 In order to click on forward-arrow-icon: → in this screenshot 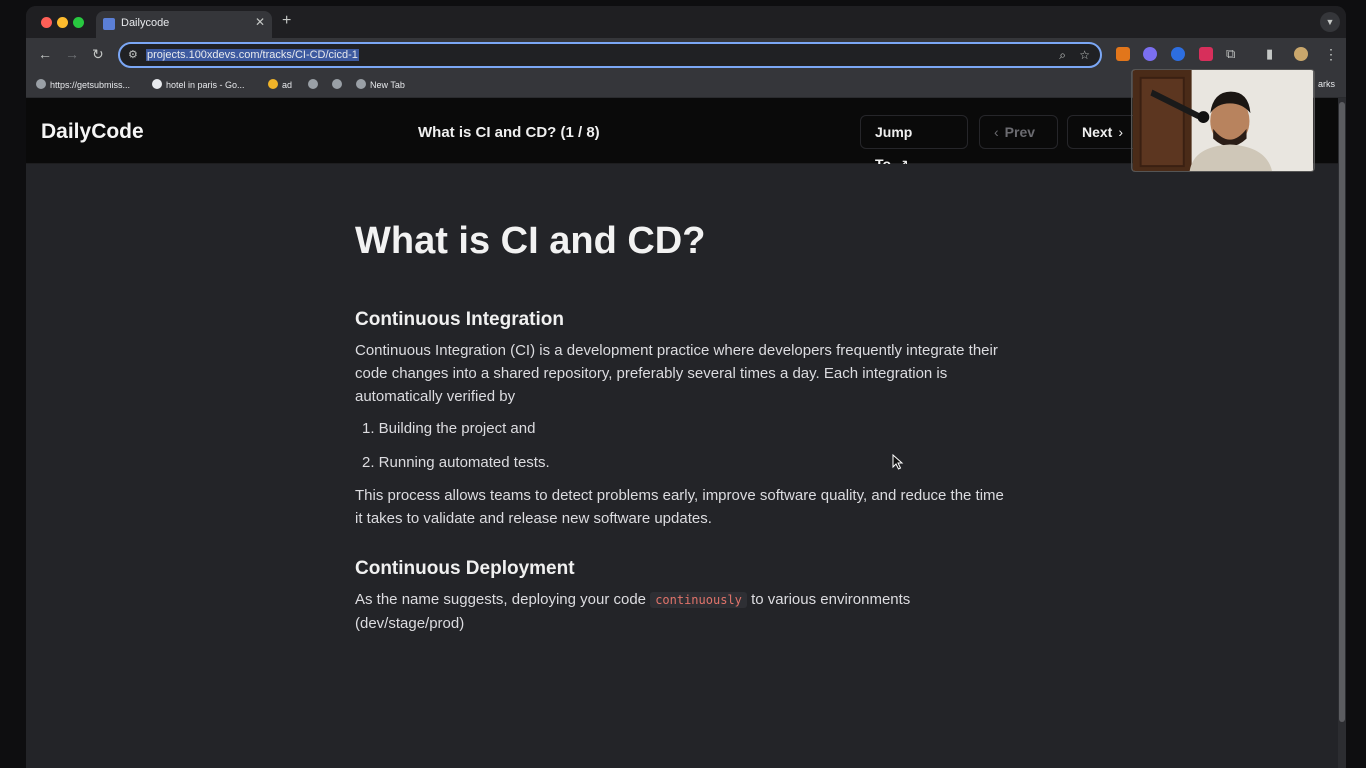, I will do `click(72, 54)`.